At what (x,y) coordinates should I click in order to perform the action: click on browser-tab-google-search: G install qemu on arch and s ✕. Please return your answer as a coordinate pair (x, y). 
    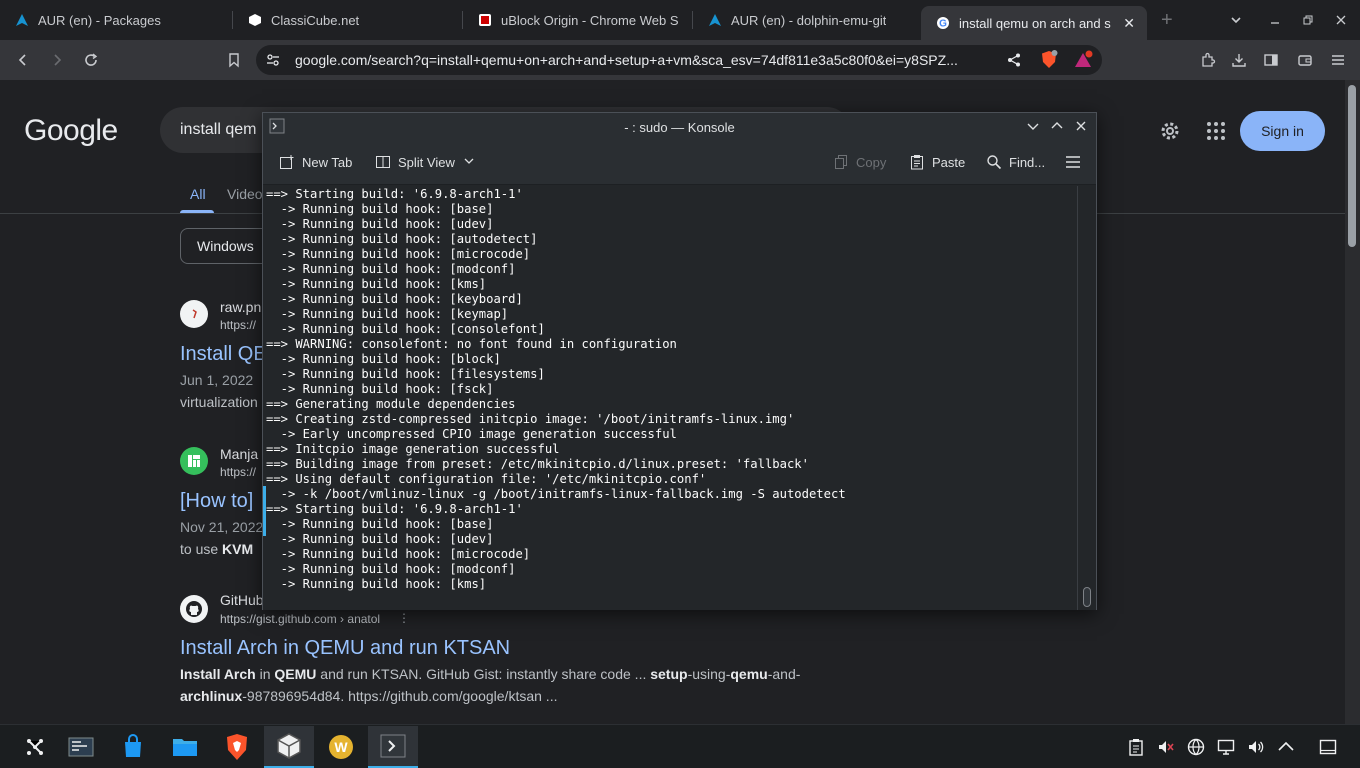
    Looking at the image, I should click on (1034, 23).